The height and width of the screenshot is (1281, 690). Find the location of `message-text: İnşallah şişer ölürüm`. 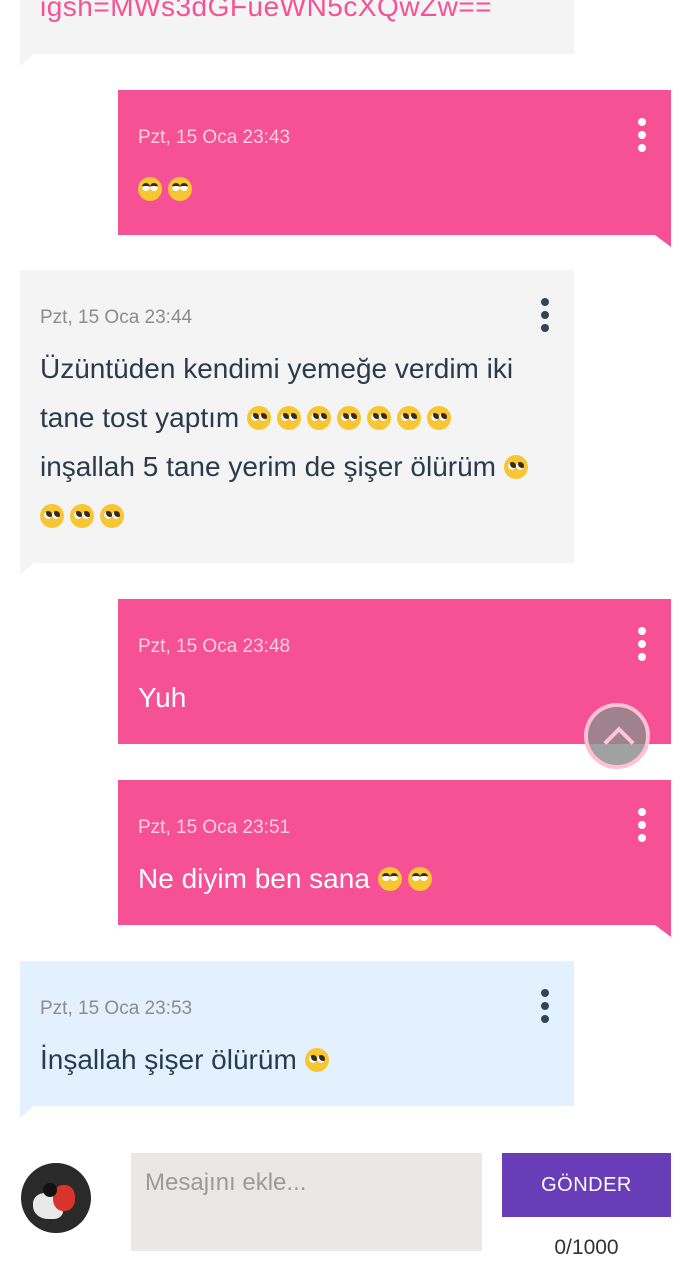

message-text: İnşallah şişer ölürüm is located at coordinates (287, 1059).